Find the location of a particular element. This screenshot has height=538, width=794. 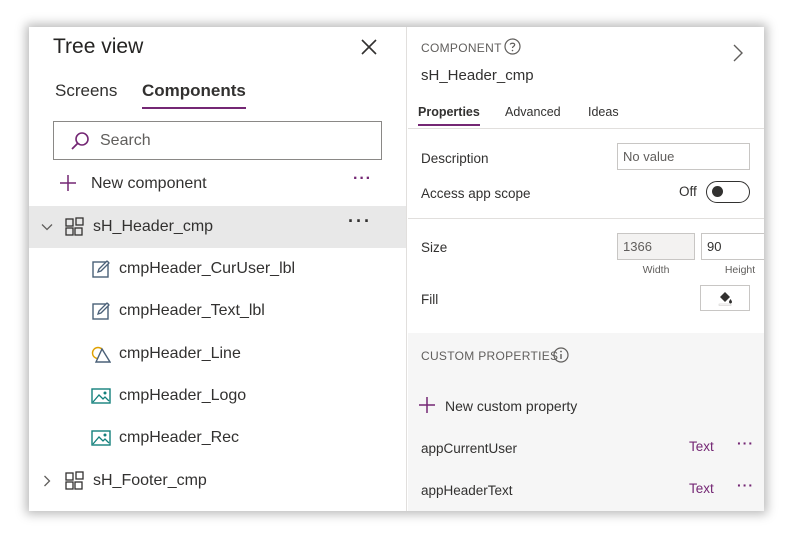

tree-item-label: cmpHeader_Rec is located at coordinates (179, 437).